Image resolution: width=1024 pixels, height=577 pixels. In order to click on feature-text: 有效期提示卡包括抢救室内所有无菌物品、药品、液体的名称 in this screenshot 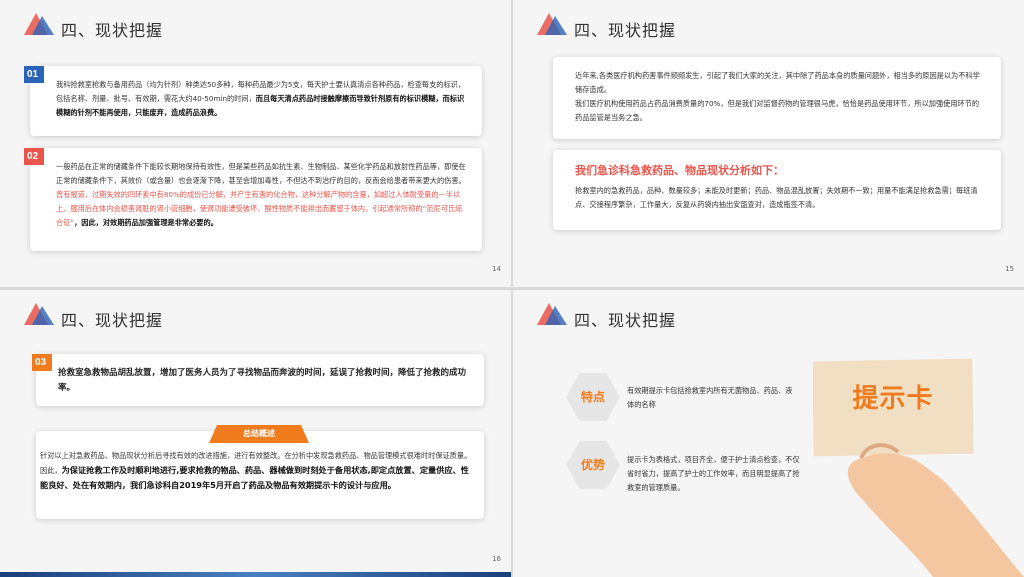, I will do `click(710, 397)`.